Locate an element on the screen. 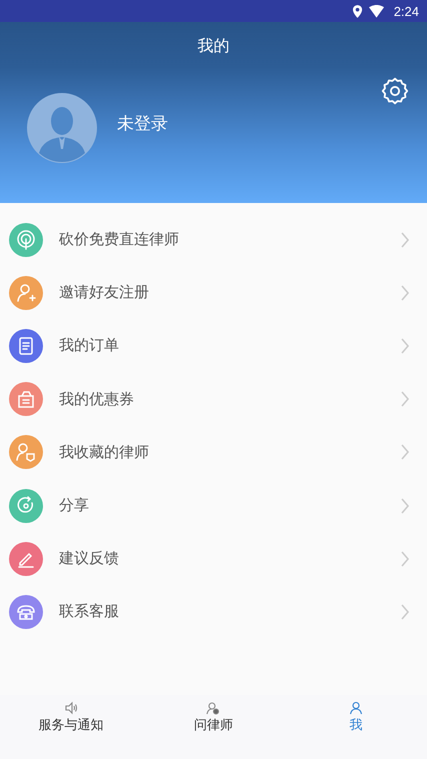  menu-item: 分享 is located at coordinates (213, 505).